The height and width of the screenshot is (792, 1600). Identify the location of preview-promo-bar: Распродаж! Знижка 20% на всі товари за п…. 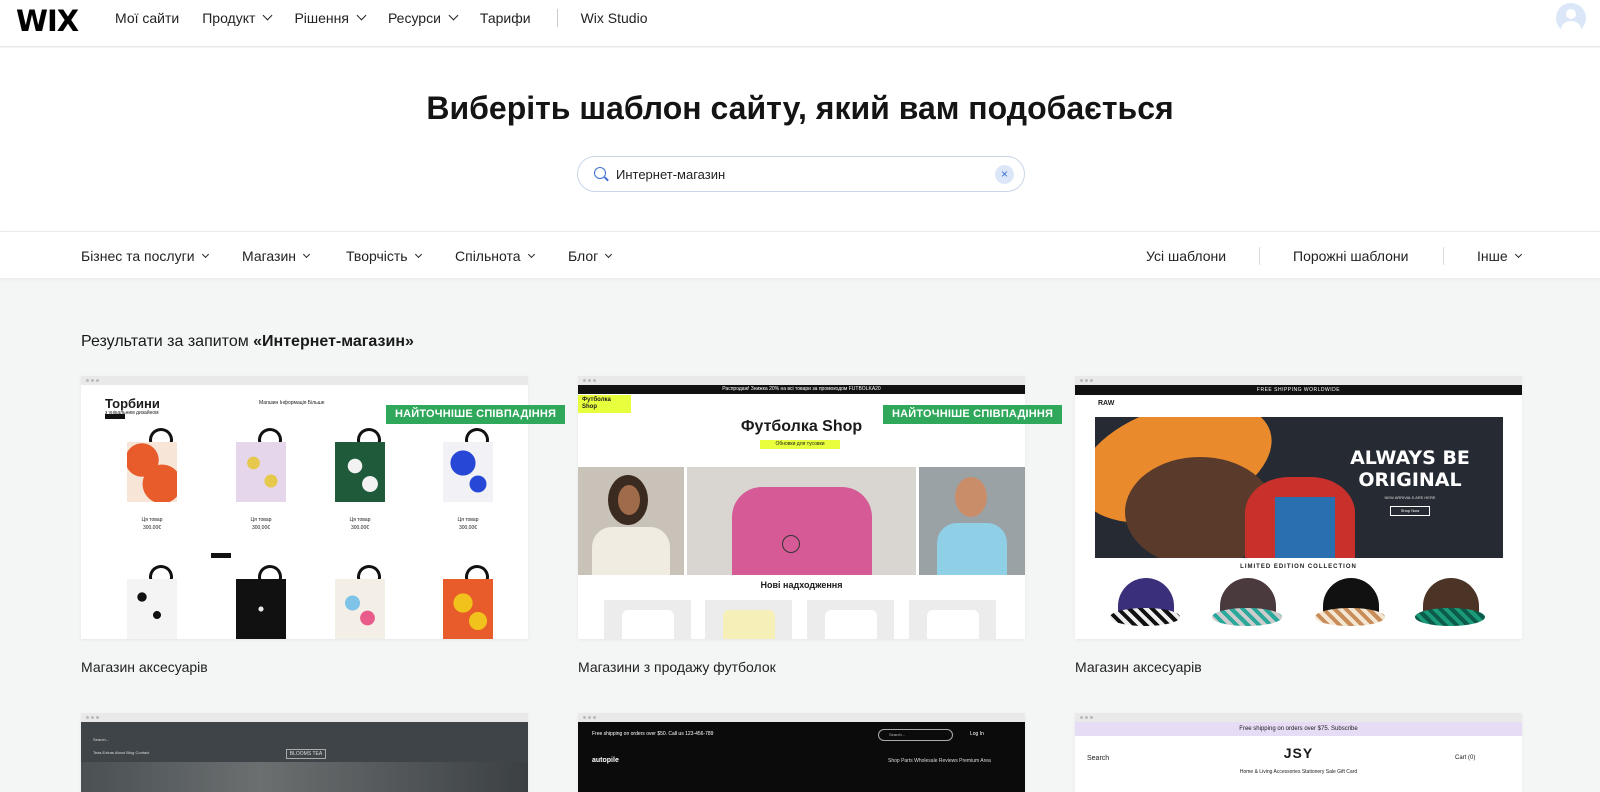
(801, 389).